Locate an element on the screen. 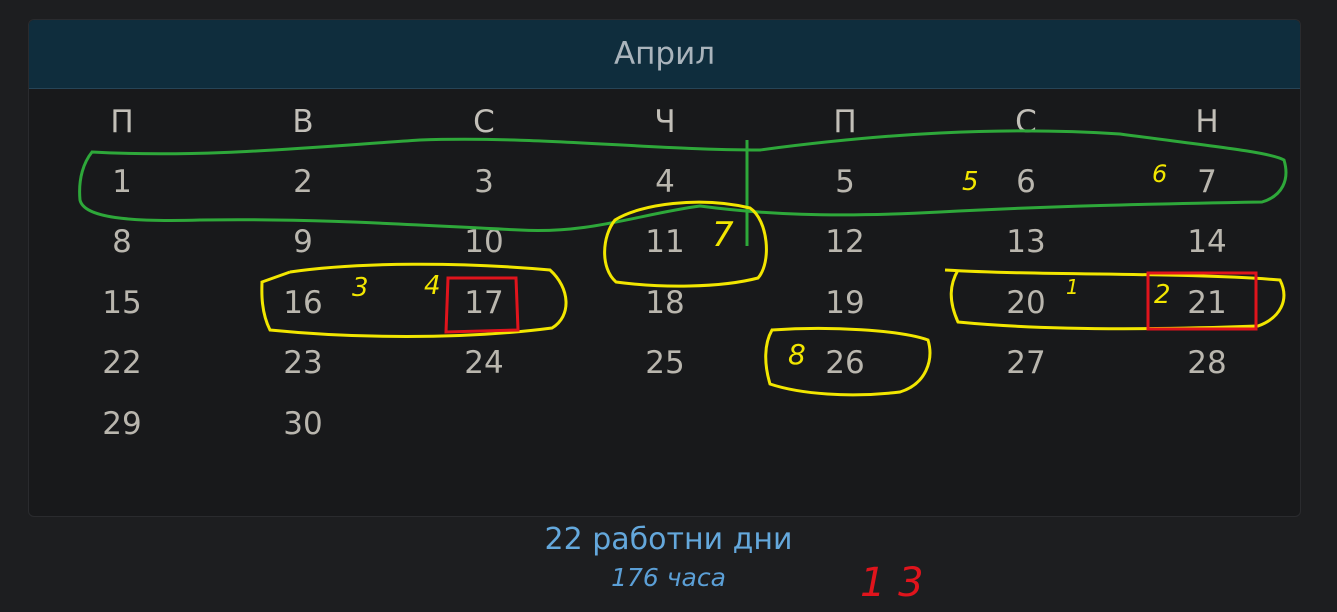 This screenshot has height=612, width=1337. calendar-day: 10 is located at coordinates (484, 242).